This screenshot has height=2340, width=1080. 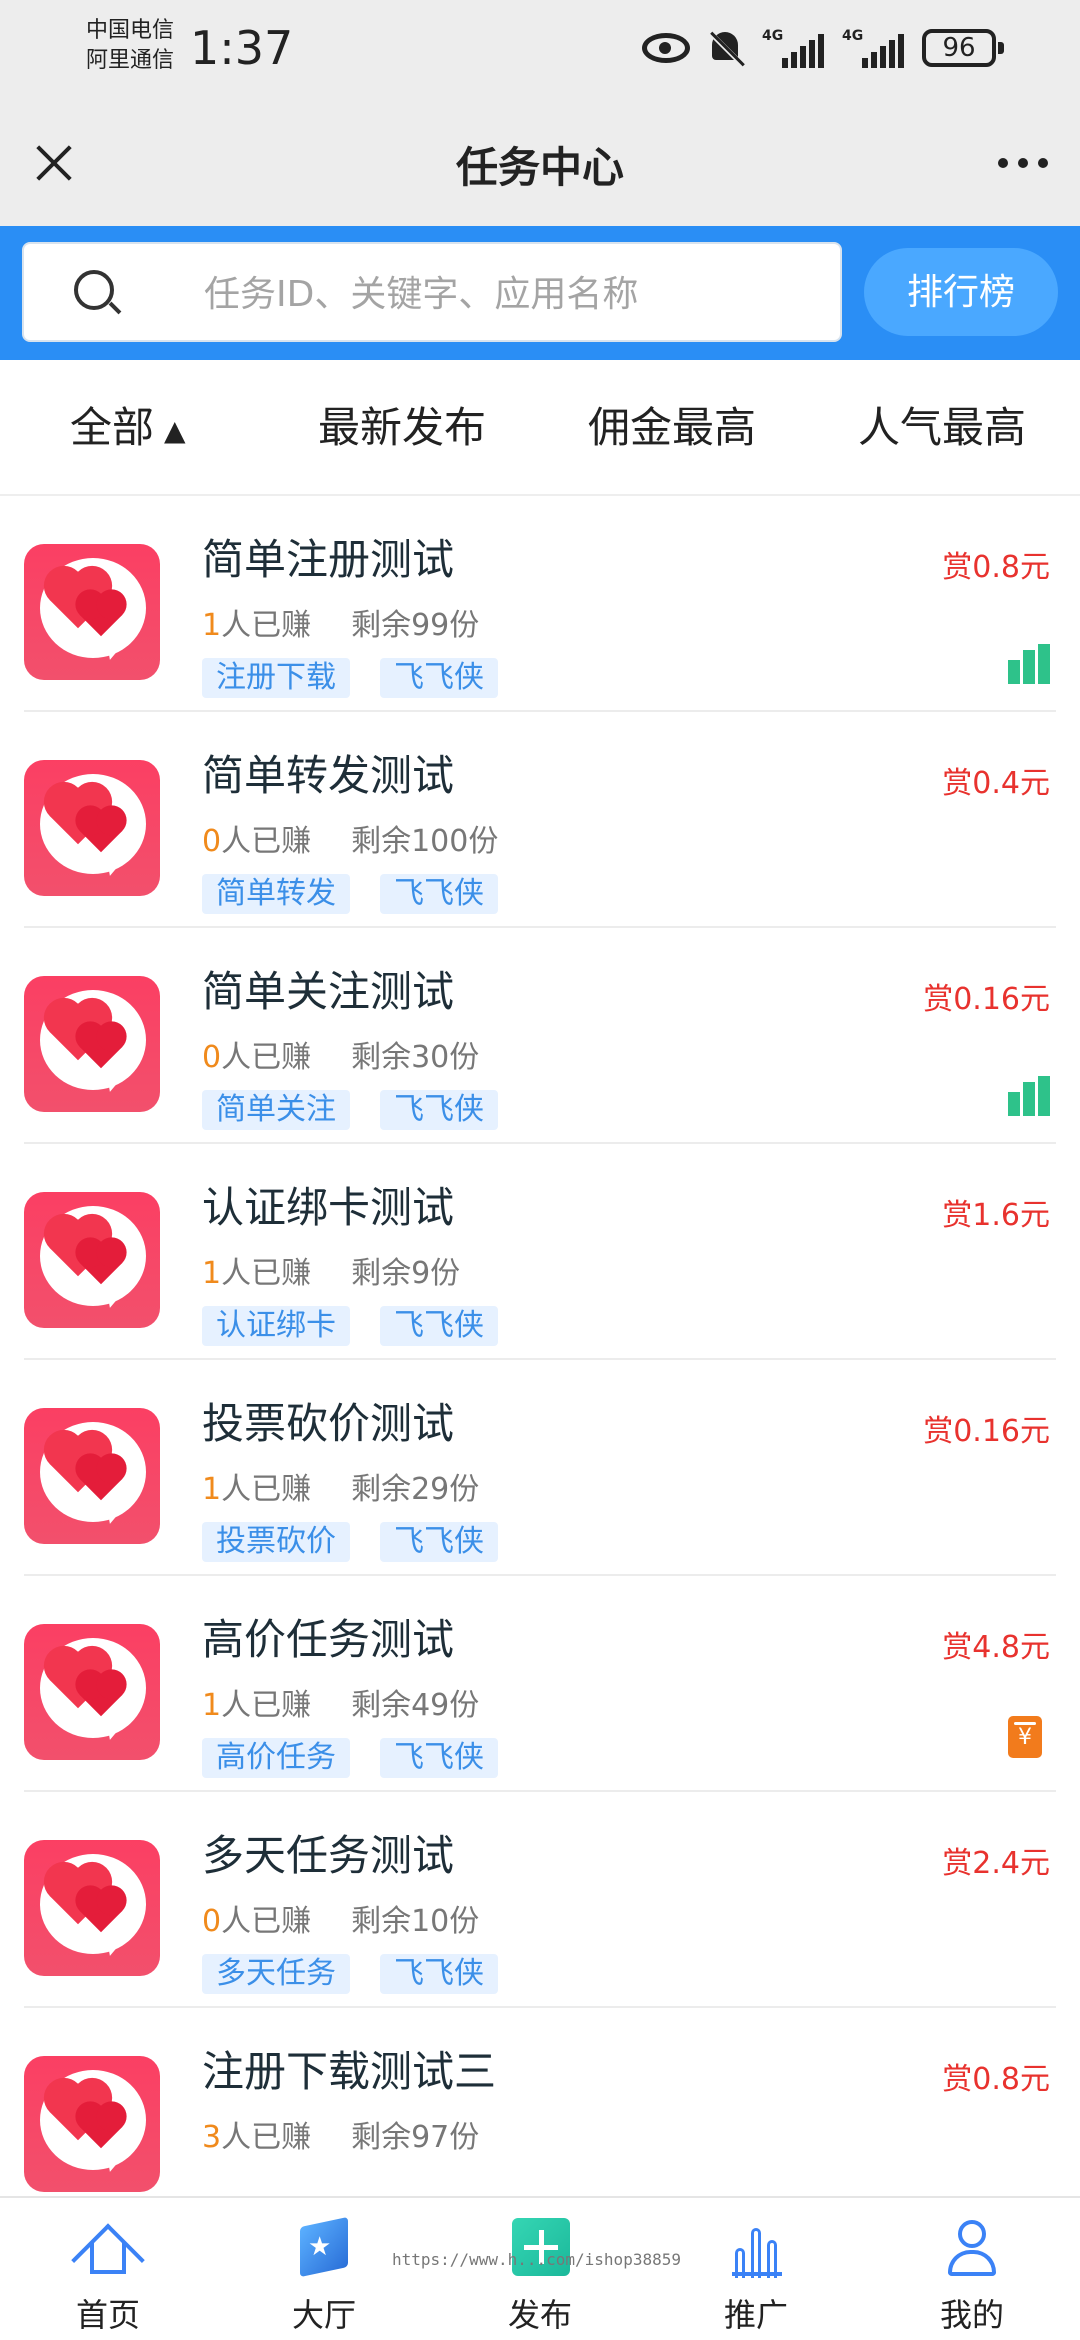 What do you see at coordinates (175, 430) in the screenshot?
I see `sort-up-icon: ▲` at bounding box center [175, 430].